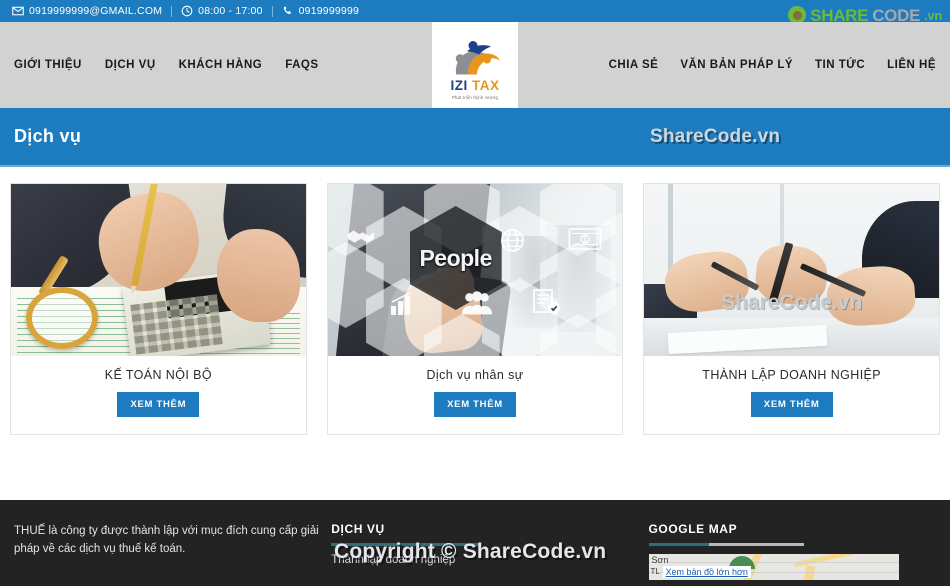 This screenshot has width=950, height=586. What do you see at coordinates (706, 572) in the screenshot?
I see `map-view-larger-link: Xem bản đồ lớn hơn` at bounding box center [706, 572].